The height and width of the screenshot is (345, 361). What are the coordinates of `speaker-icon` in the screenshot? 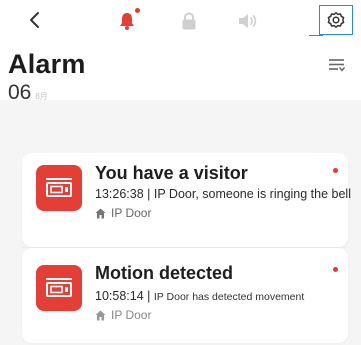 It's located at (248, 21).